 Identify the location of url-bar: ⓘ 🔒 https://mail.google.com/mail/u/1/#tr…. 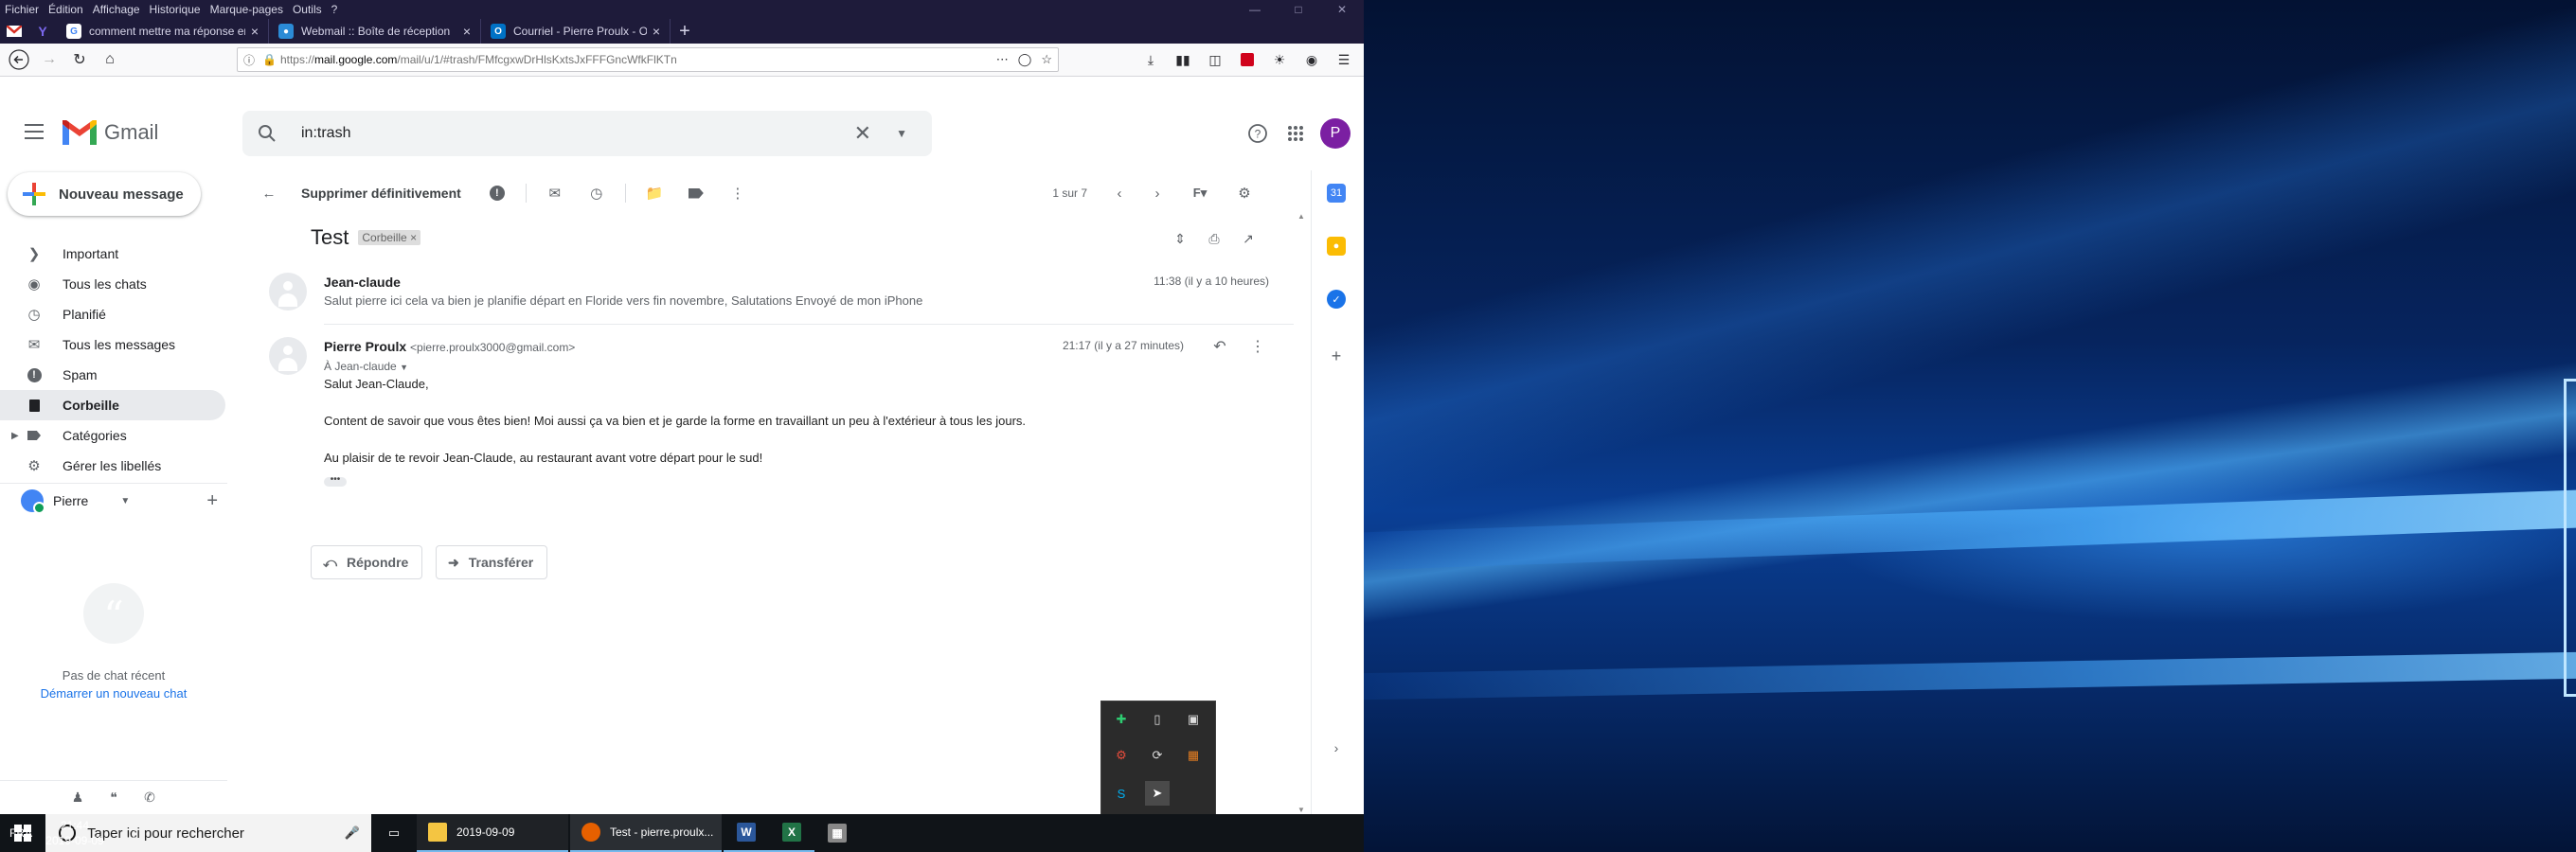
(648, 59).